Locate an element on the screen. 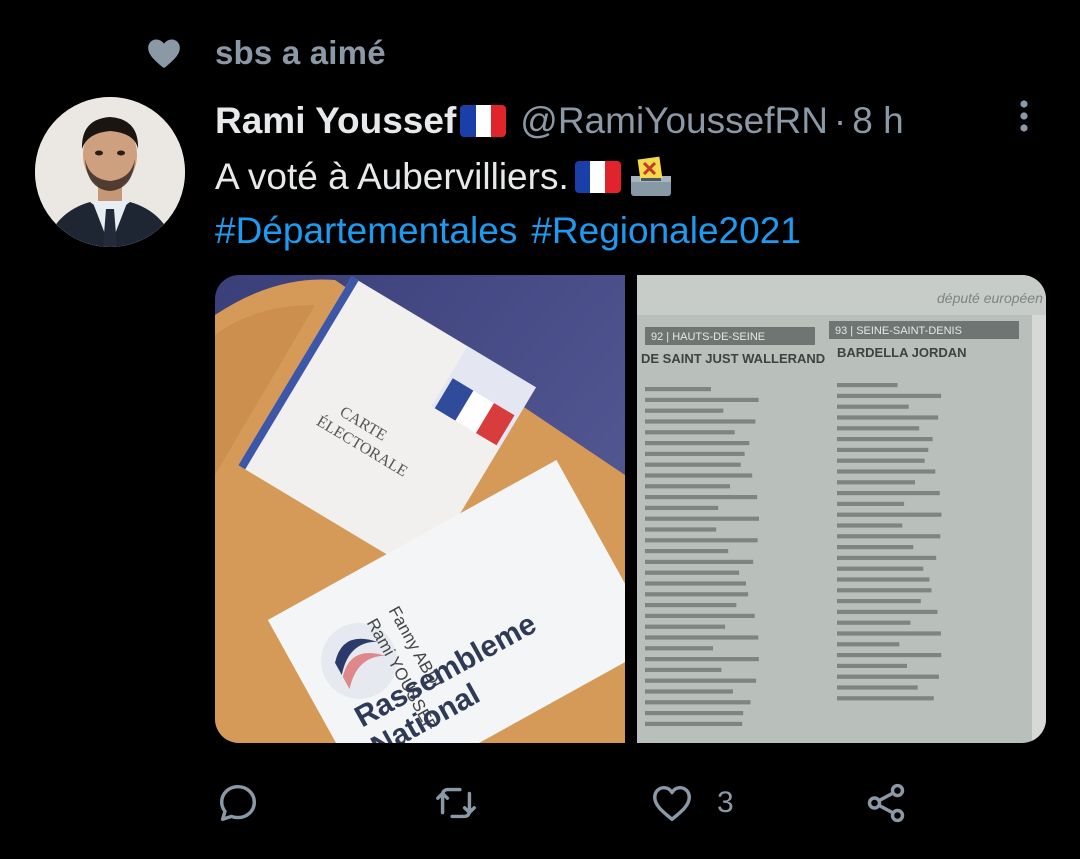 The width and height of the screenshot is (1080, 859). svg-text: 93 | SEINE-SAINT-DENIS is located at coordinates (898, 331).